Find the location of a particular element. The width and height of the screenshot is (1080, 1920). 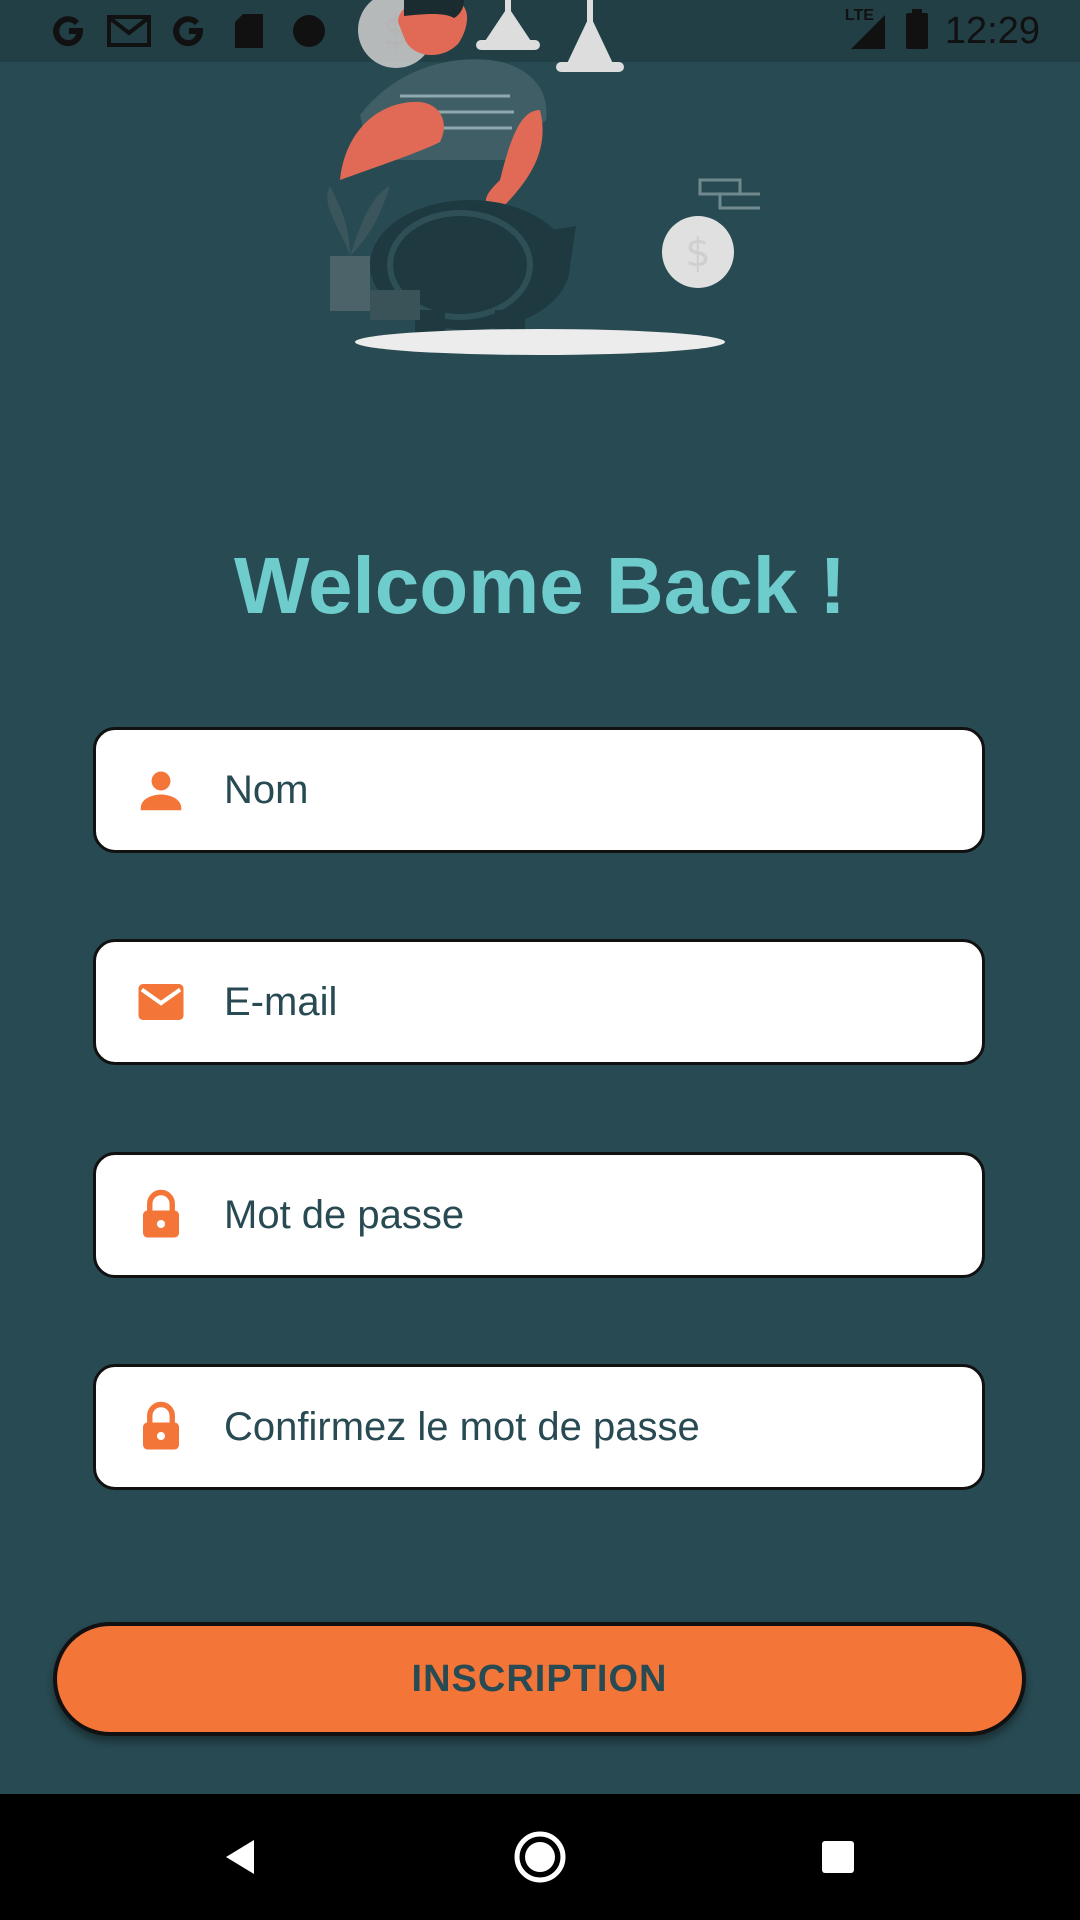

back-icon is located at coordinates (240, 1857).